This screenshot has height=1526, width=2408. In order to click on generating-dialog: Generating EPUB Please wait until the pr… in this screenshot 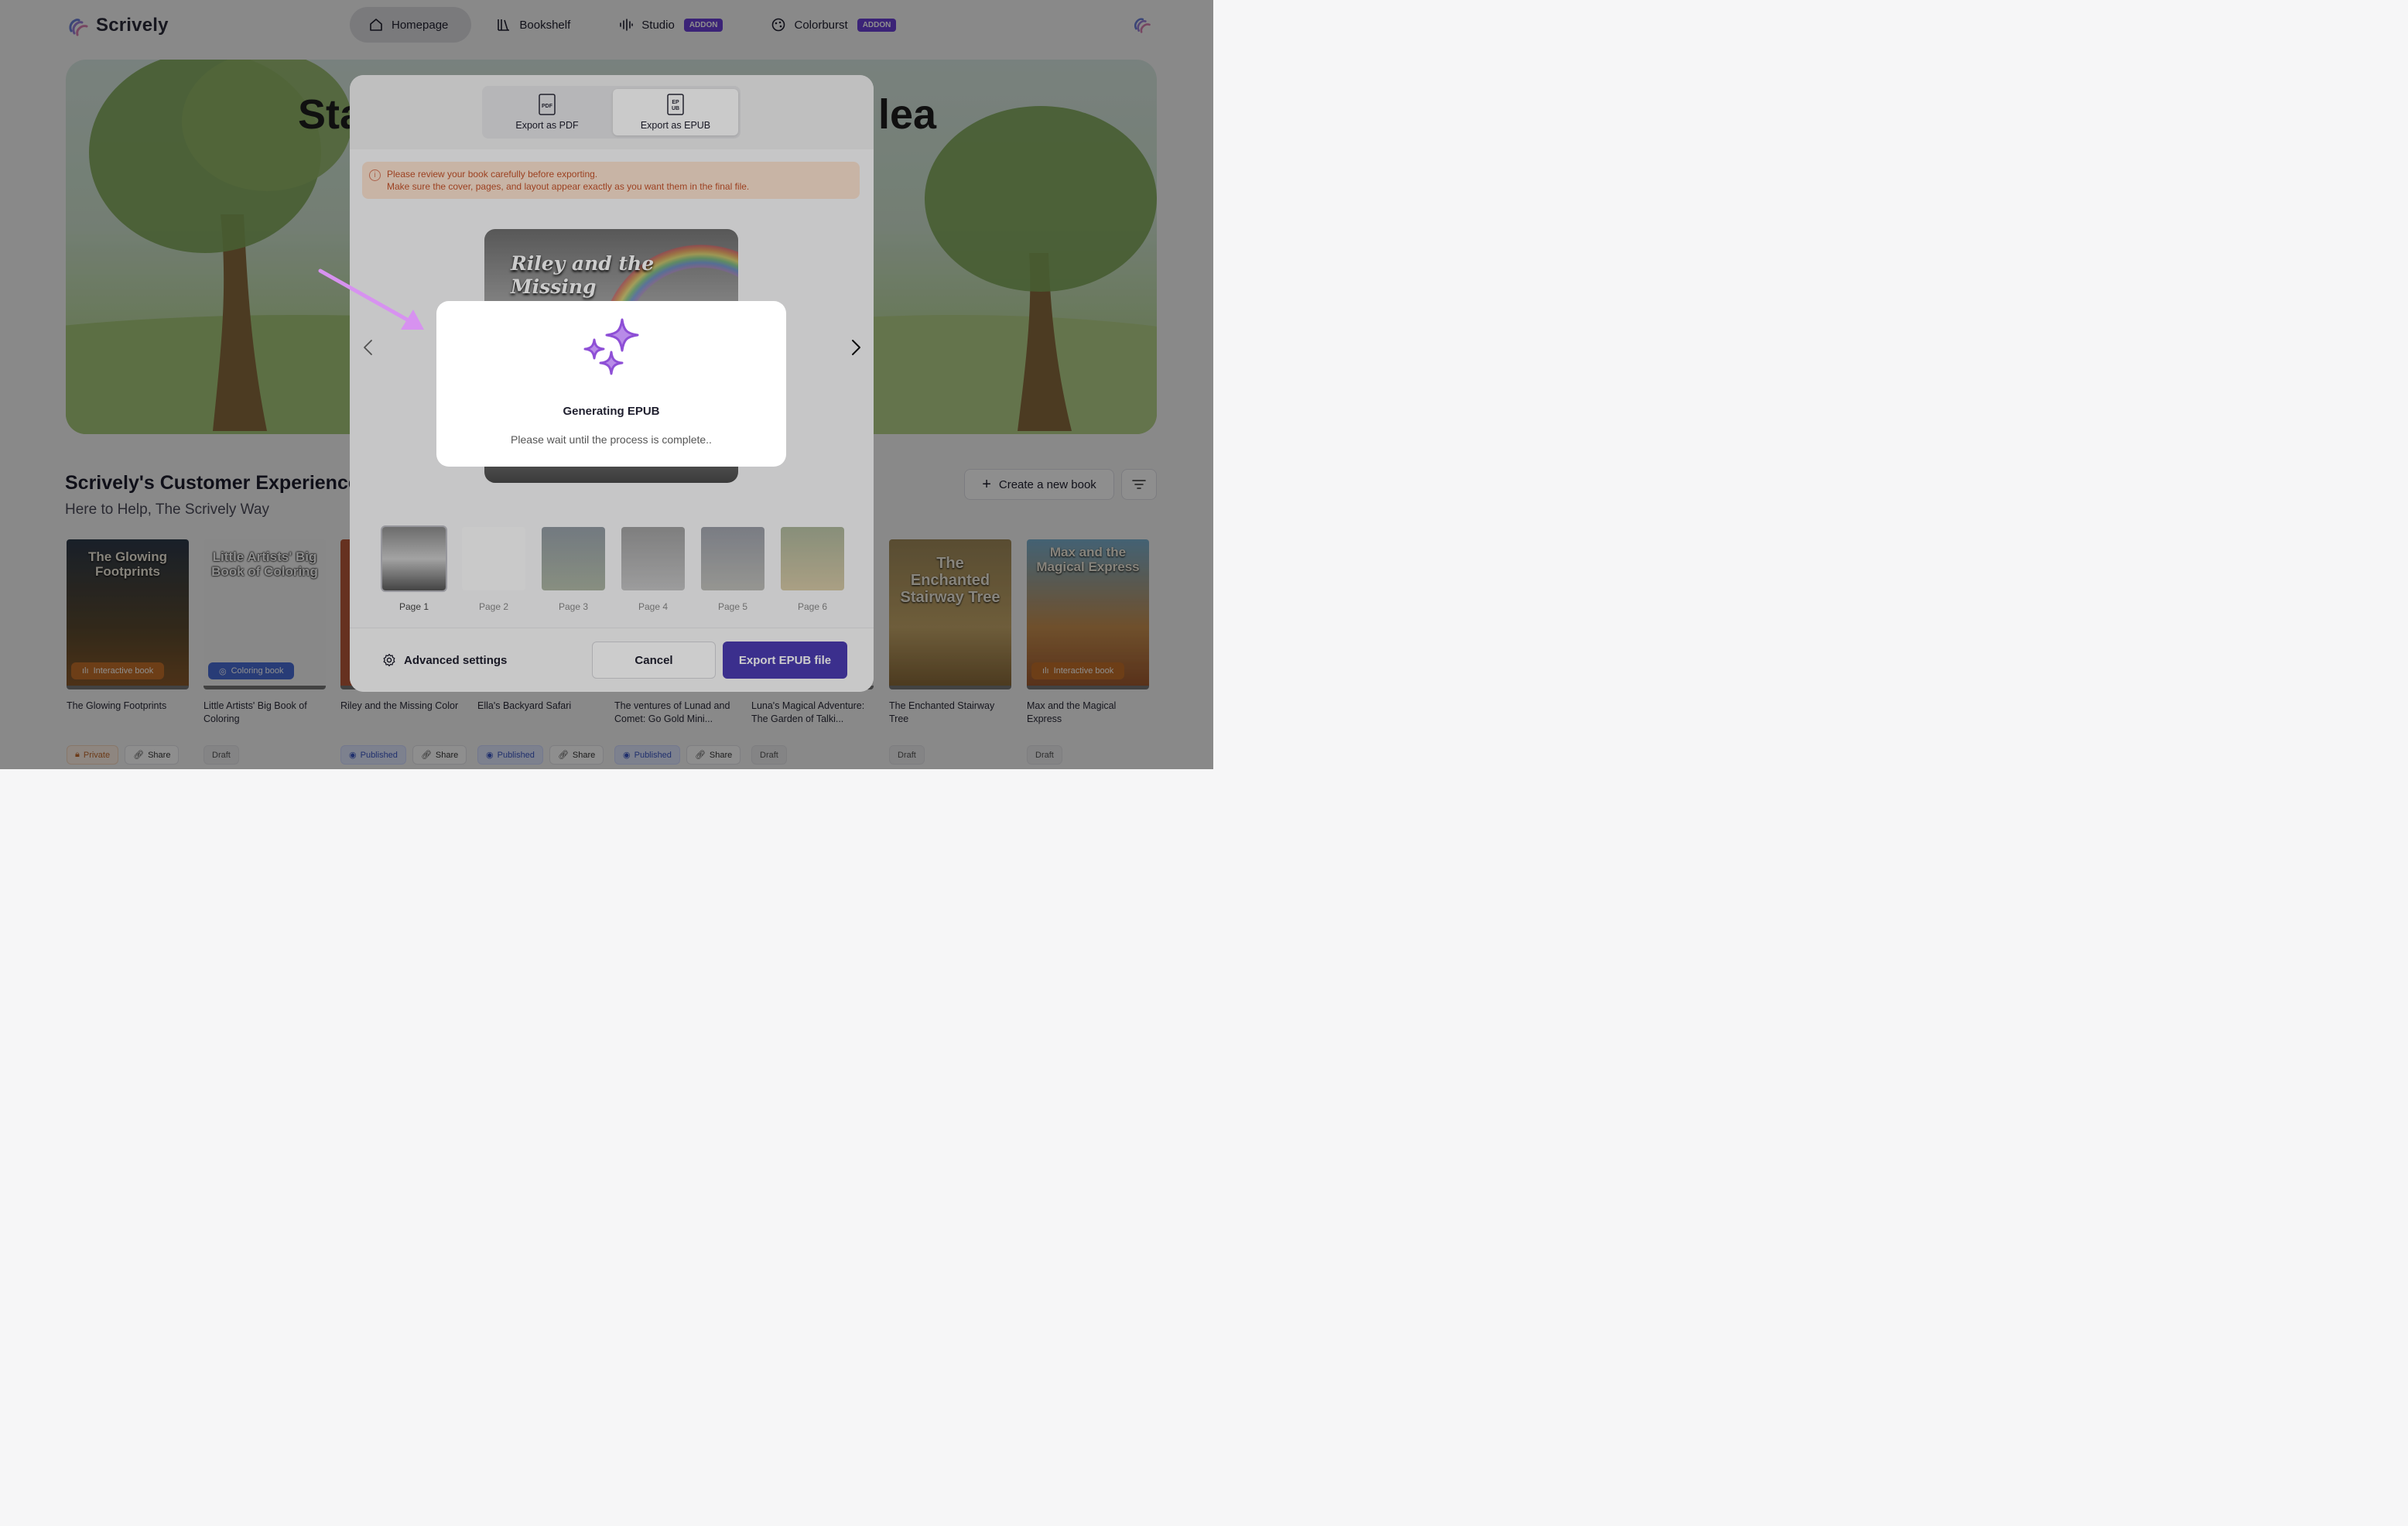, I will do `click(611, 384)`.